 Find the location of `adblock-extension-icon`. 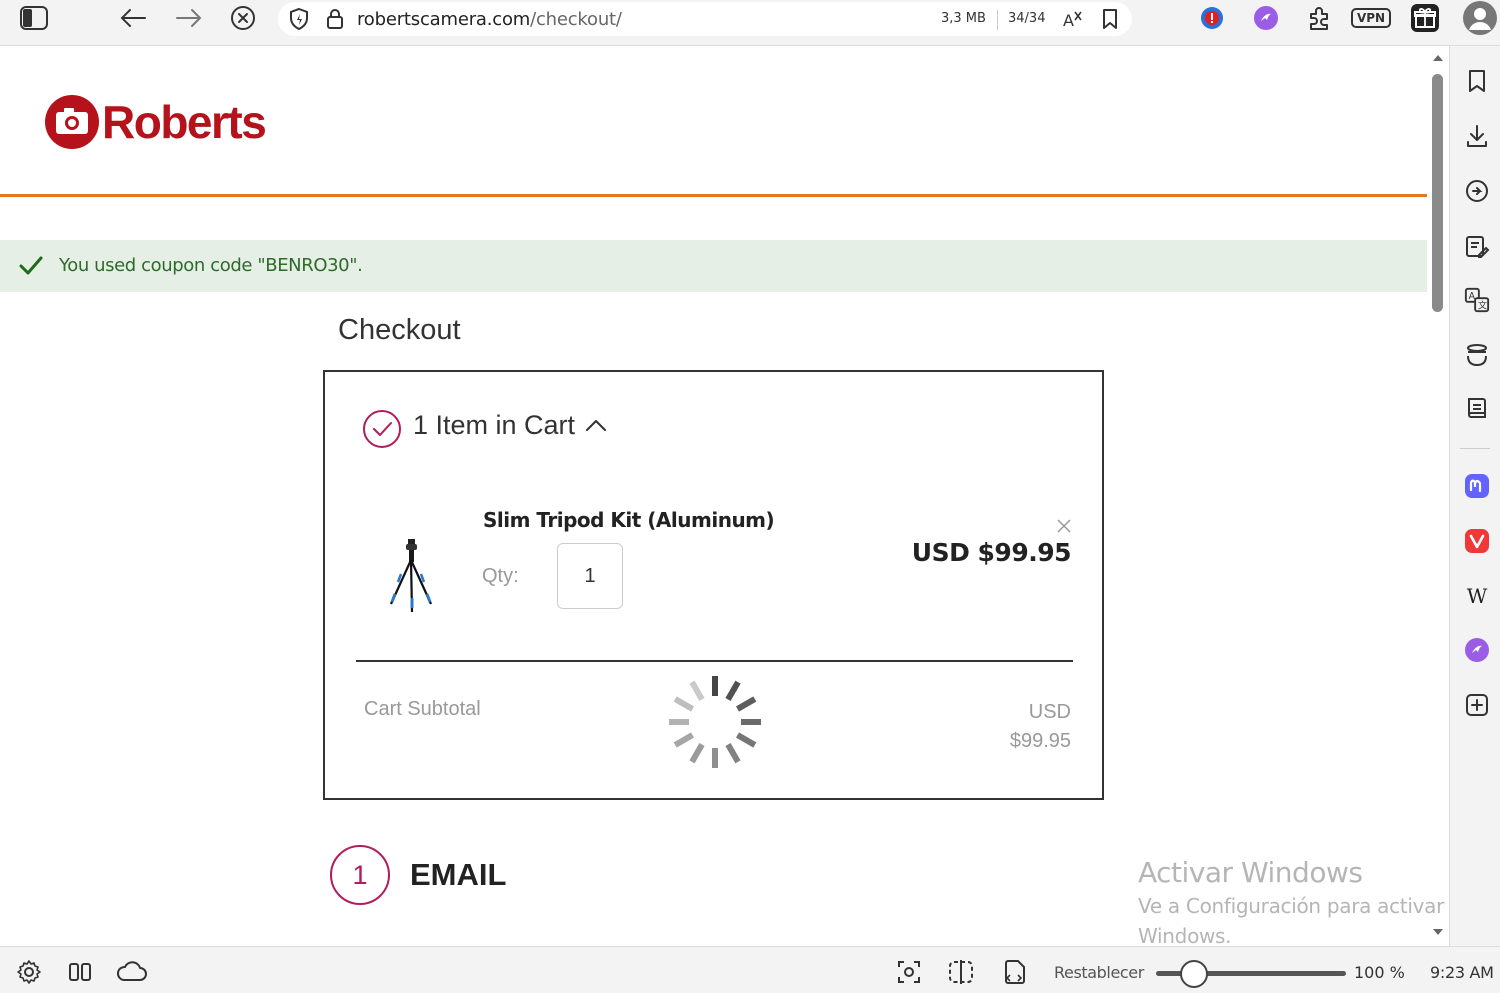

adblock-extension-icon is located at coordinates (1212, 18).